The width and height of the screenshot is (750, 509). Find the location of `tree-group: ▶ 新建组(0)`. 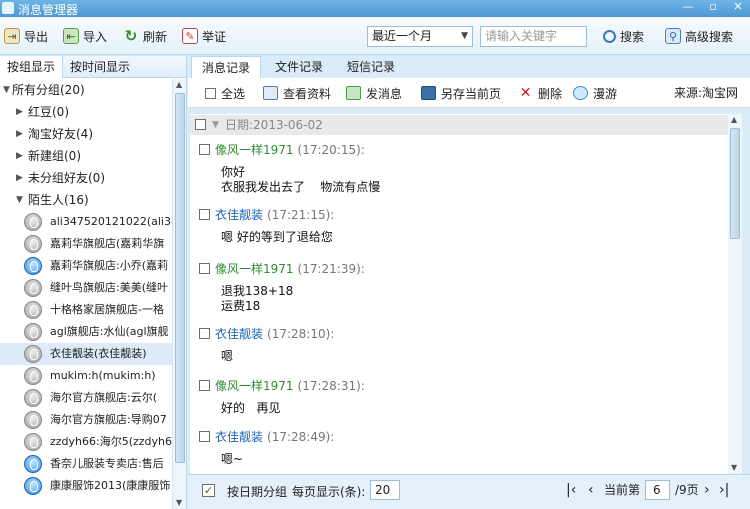

tree-group: ▶ 新建组(0) is located at coordinates (86, 156).